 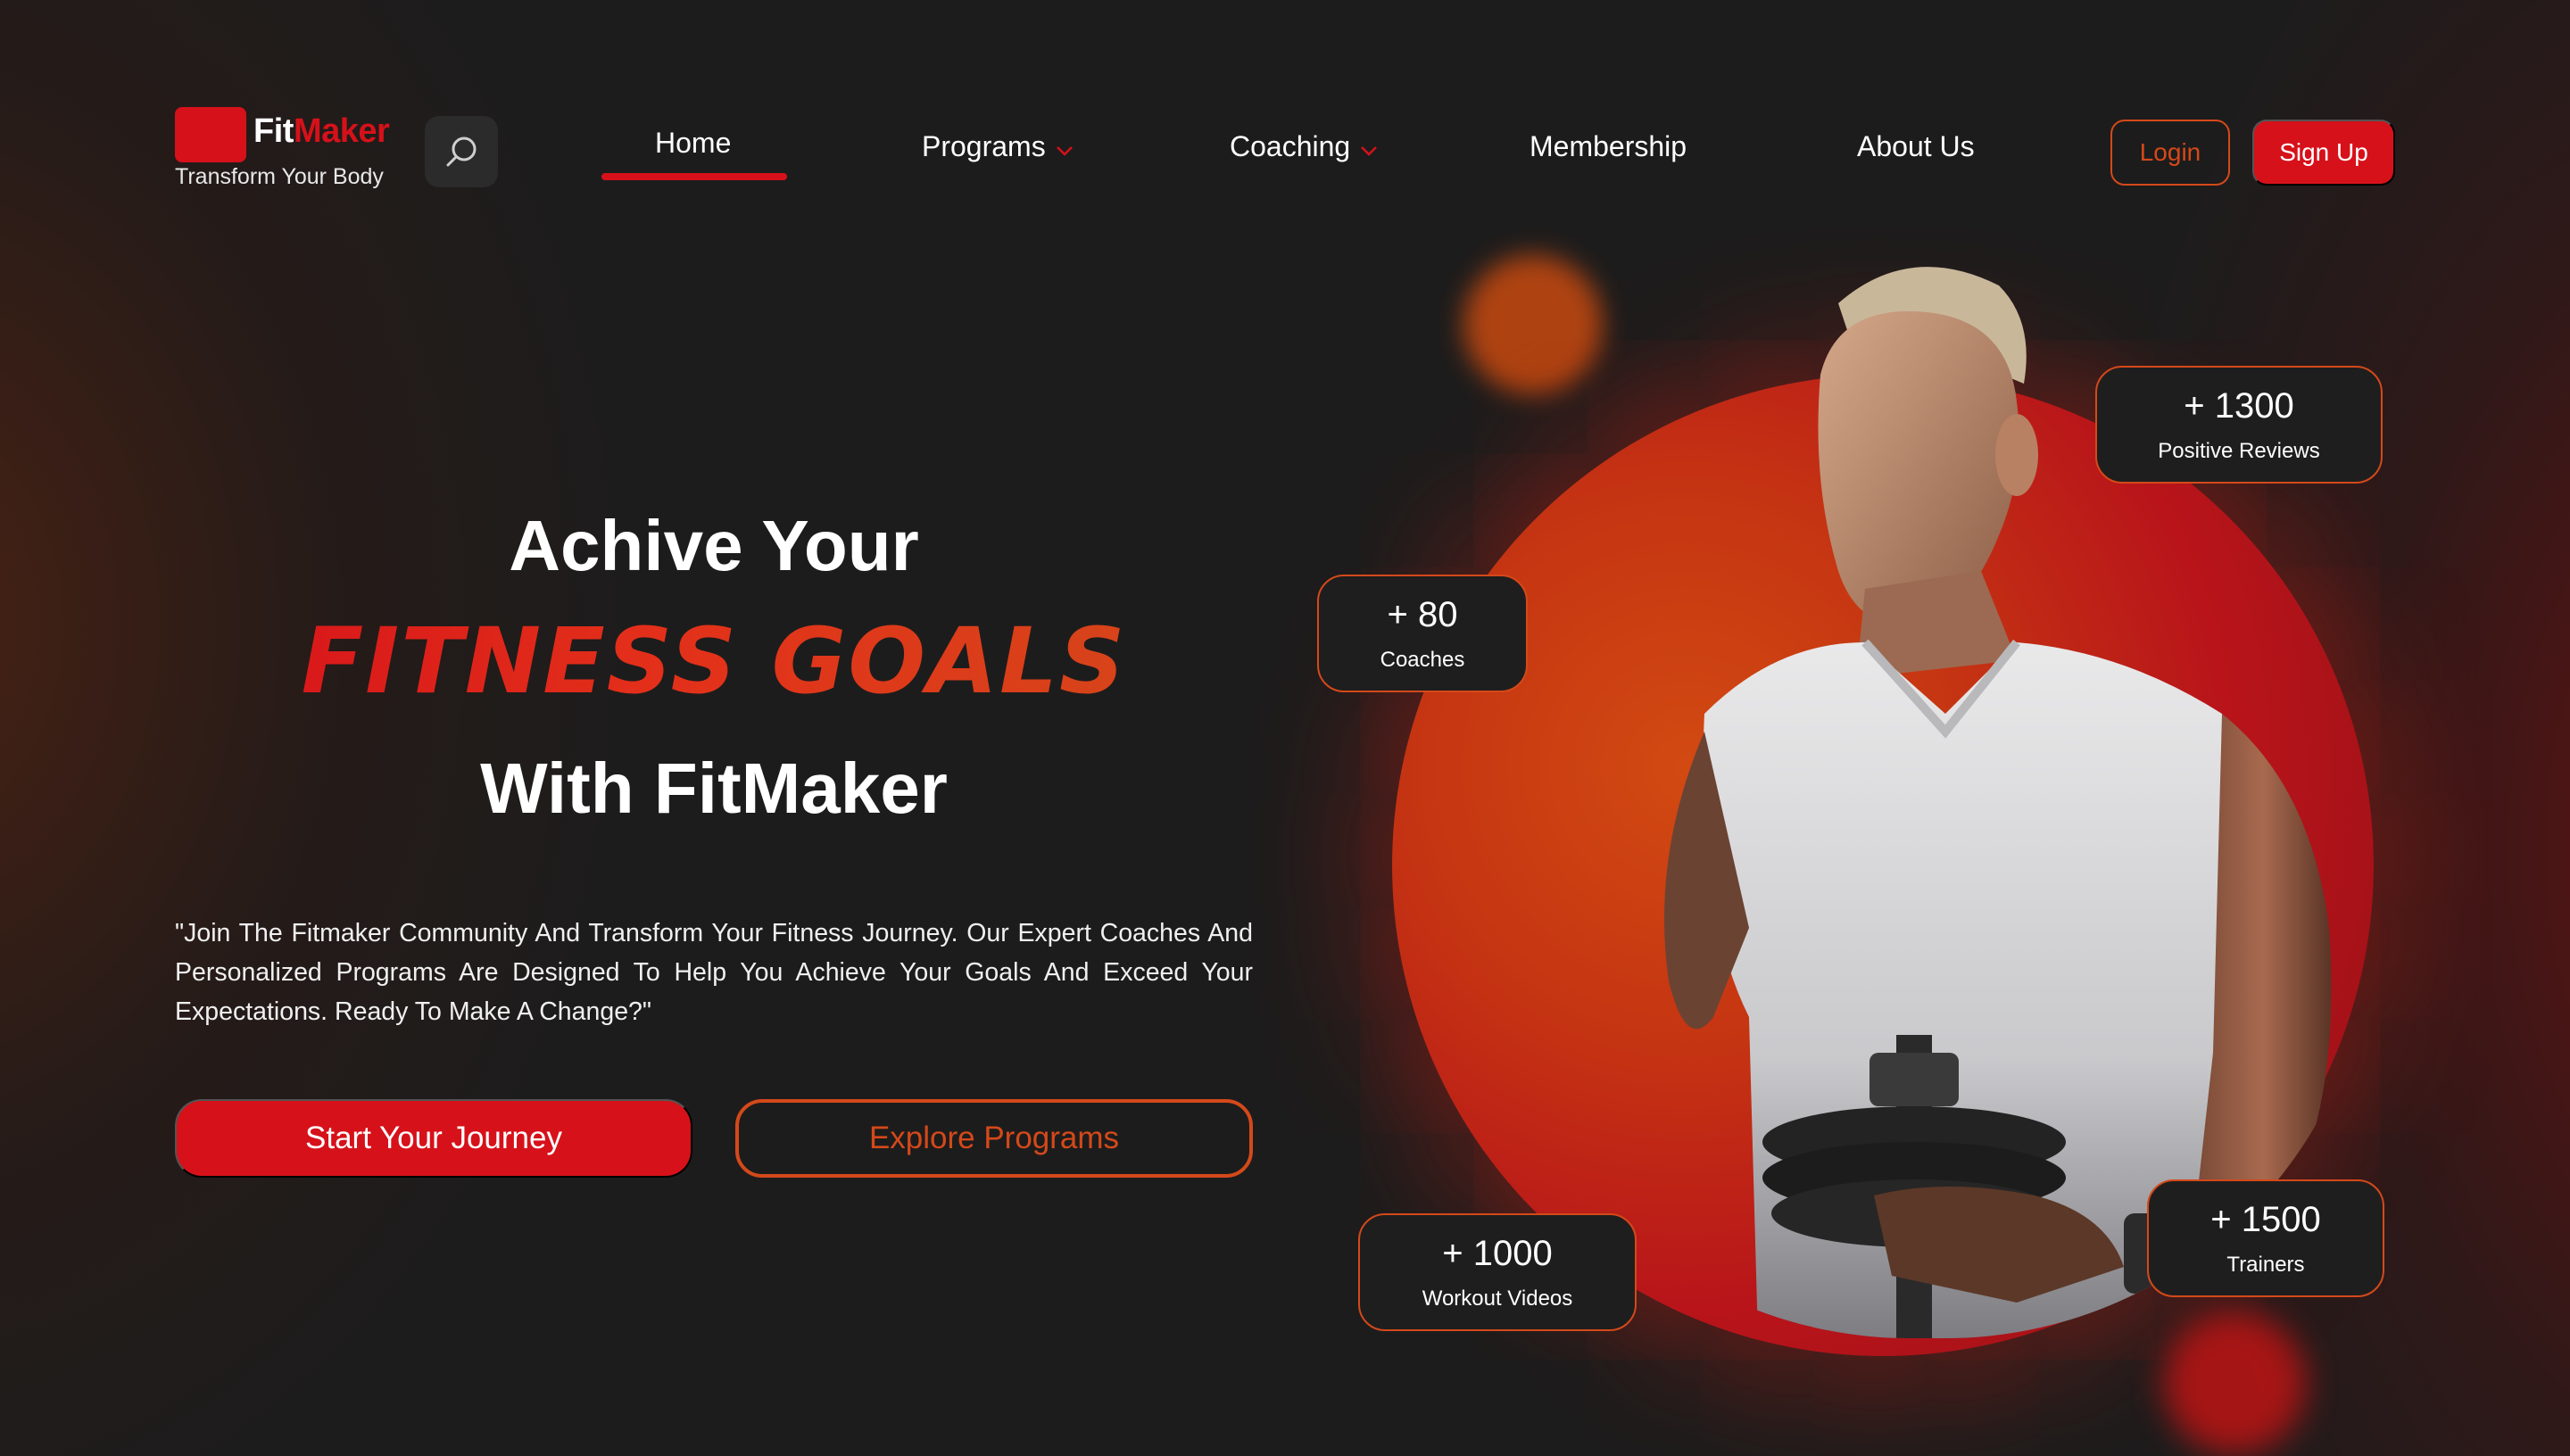 I want to click on nav-about-label: About Us, so click(x=1916, y=146).